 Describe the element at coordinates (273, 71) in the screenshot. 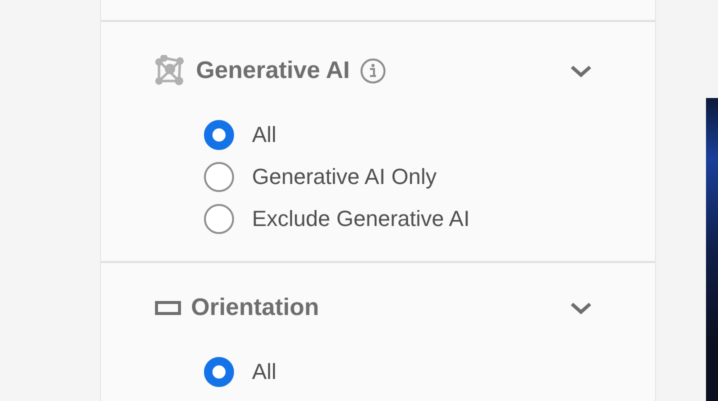

I see `filter-title: Generative AI` at that location.